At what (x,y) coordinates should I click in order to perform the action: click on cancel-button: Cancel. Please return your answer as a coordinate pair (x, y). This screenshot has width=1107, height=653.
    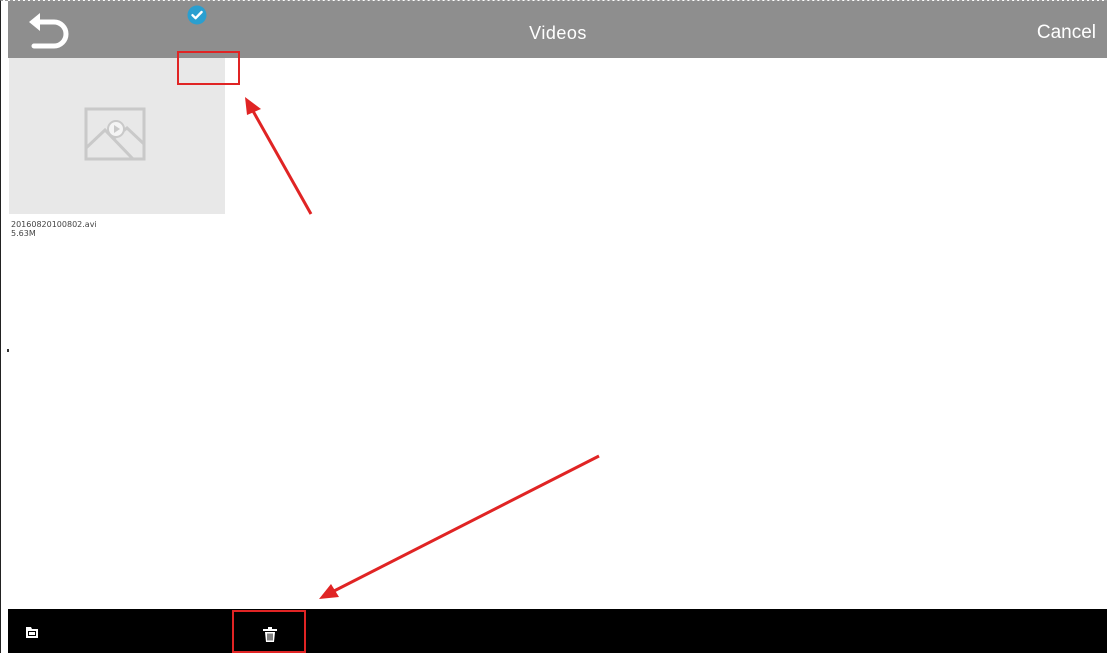
    Looking at the image, I should click on (1066, 29).